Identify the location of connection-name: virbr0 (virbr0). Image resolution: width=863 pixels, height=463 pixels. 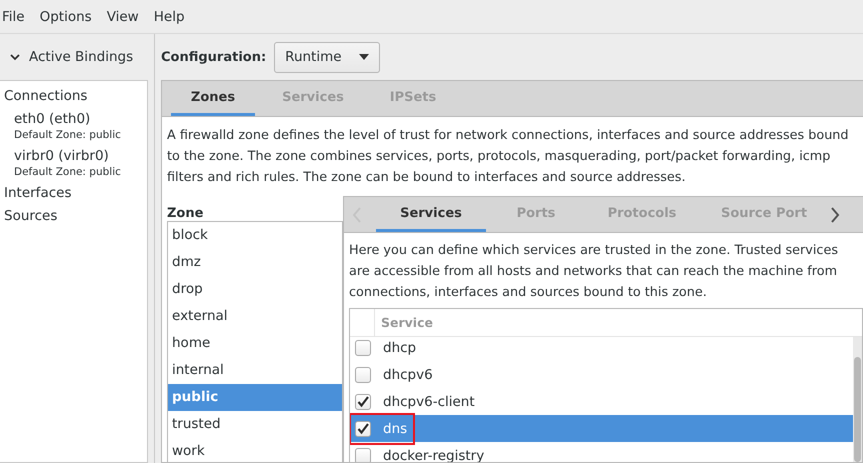
(80, 156).